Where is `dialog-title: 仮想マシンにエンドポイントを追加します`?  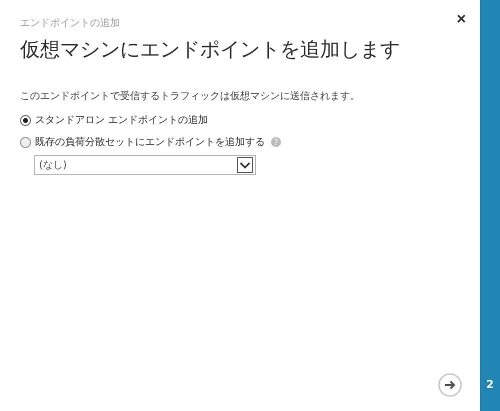
dialog-title: 仮想マシンにエンドポイントを追加します is located at coordinates (210, 49).